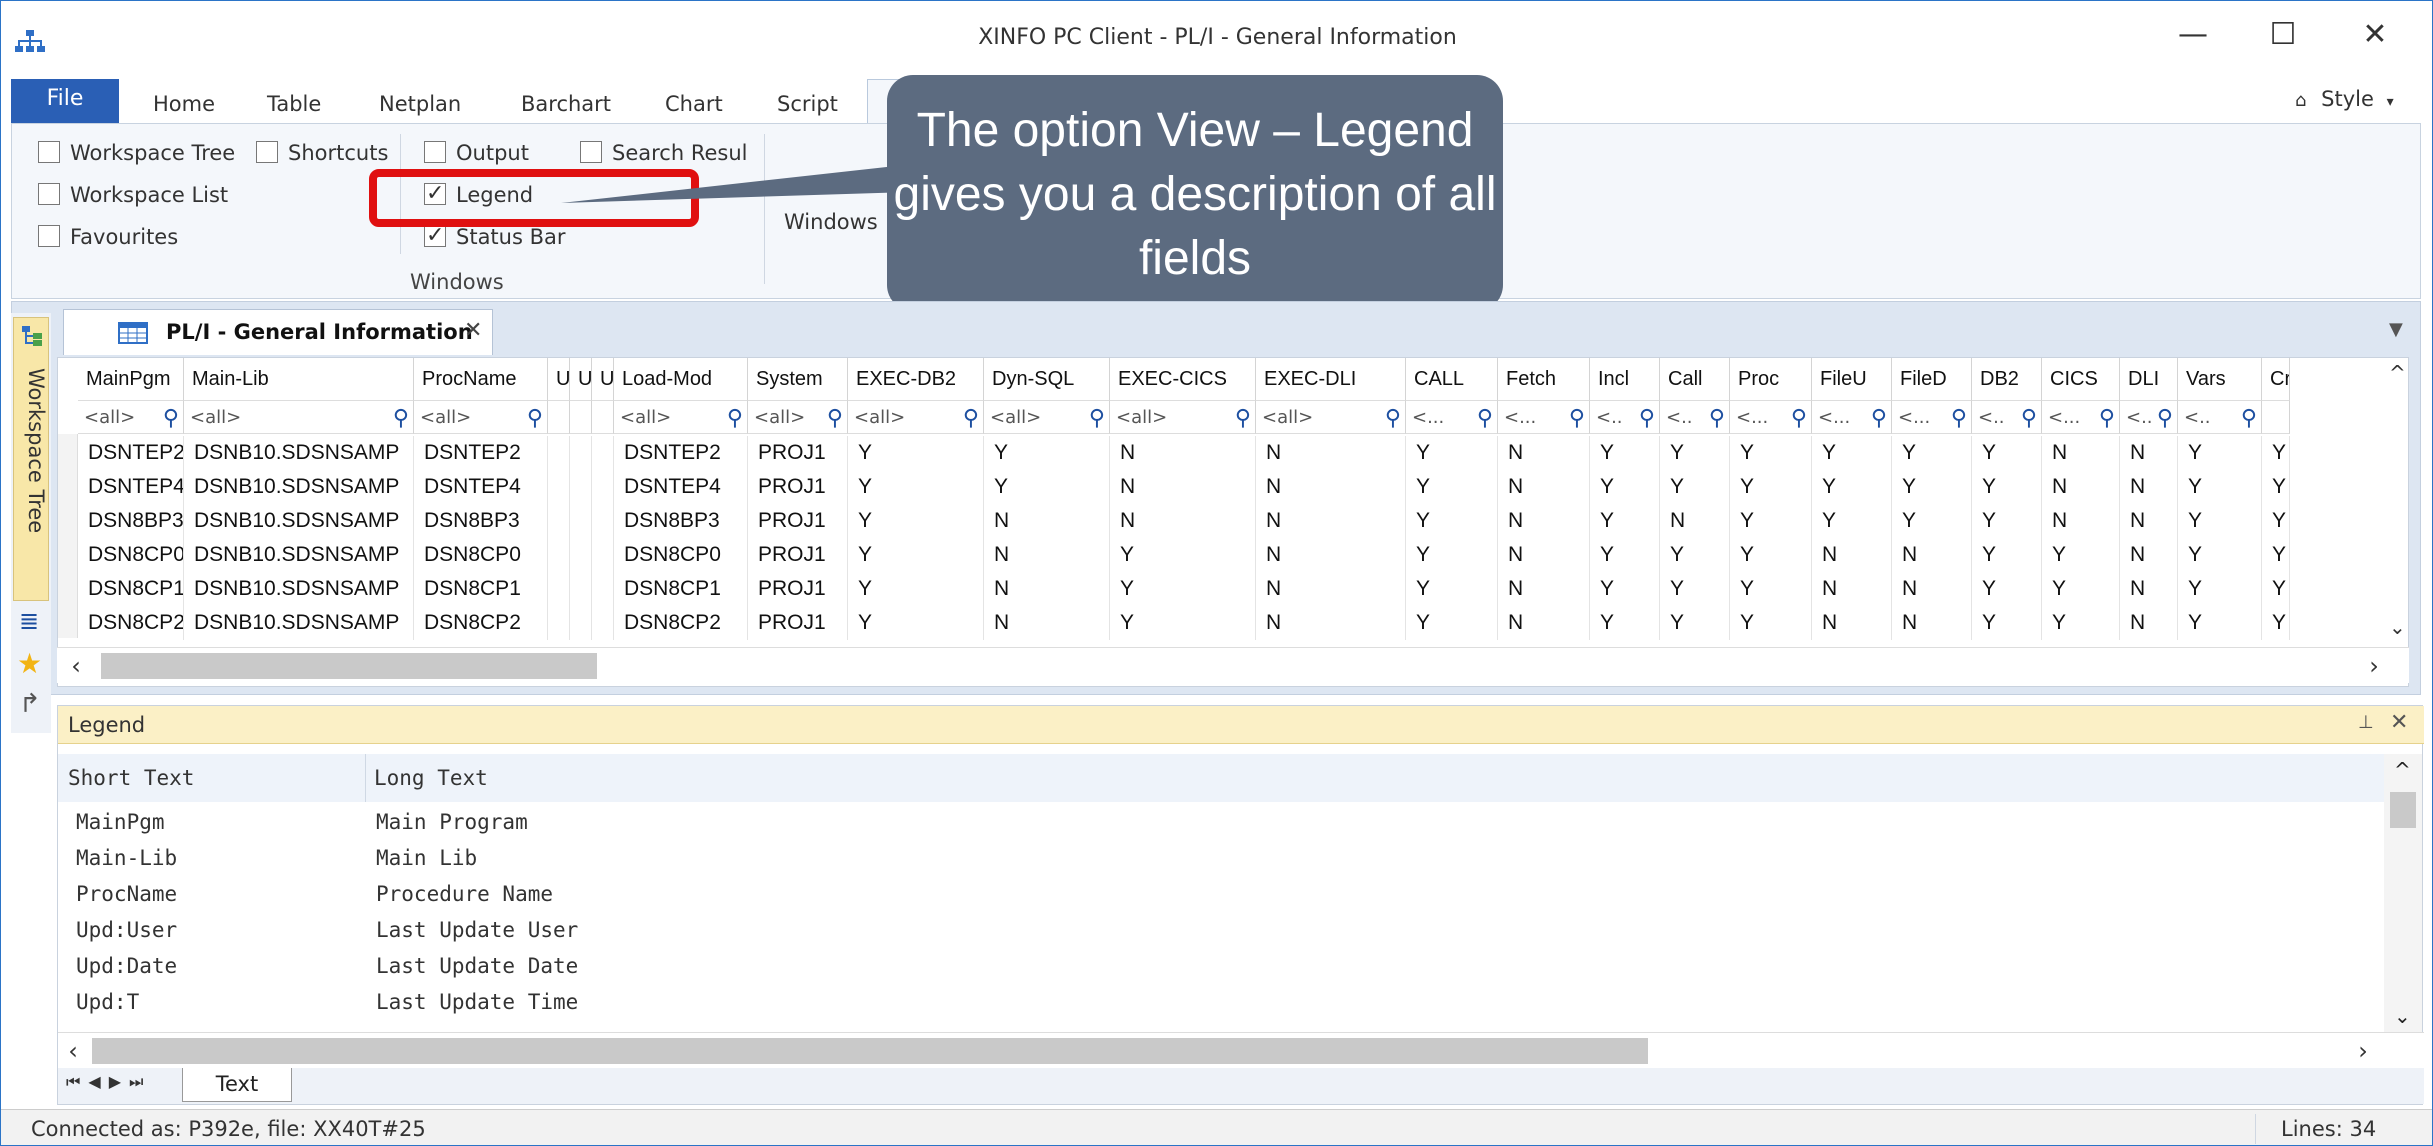  Describe the element at coordinates (2283, 35) in the screenshot. I see `maximize-button: ☐` at that location.